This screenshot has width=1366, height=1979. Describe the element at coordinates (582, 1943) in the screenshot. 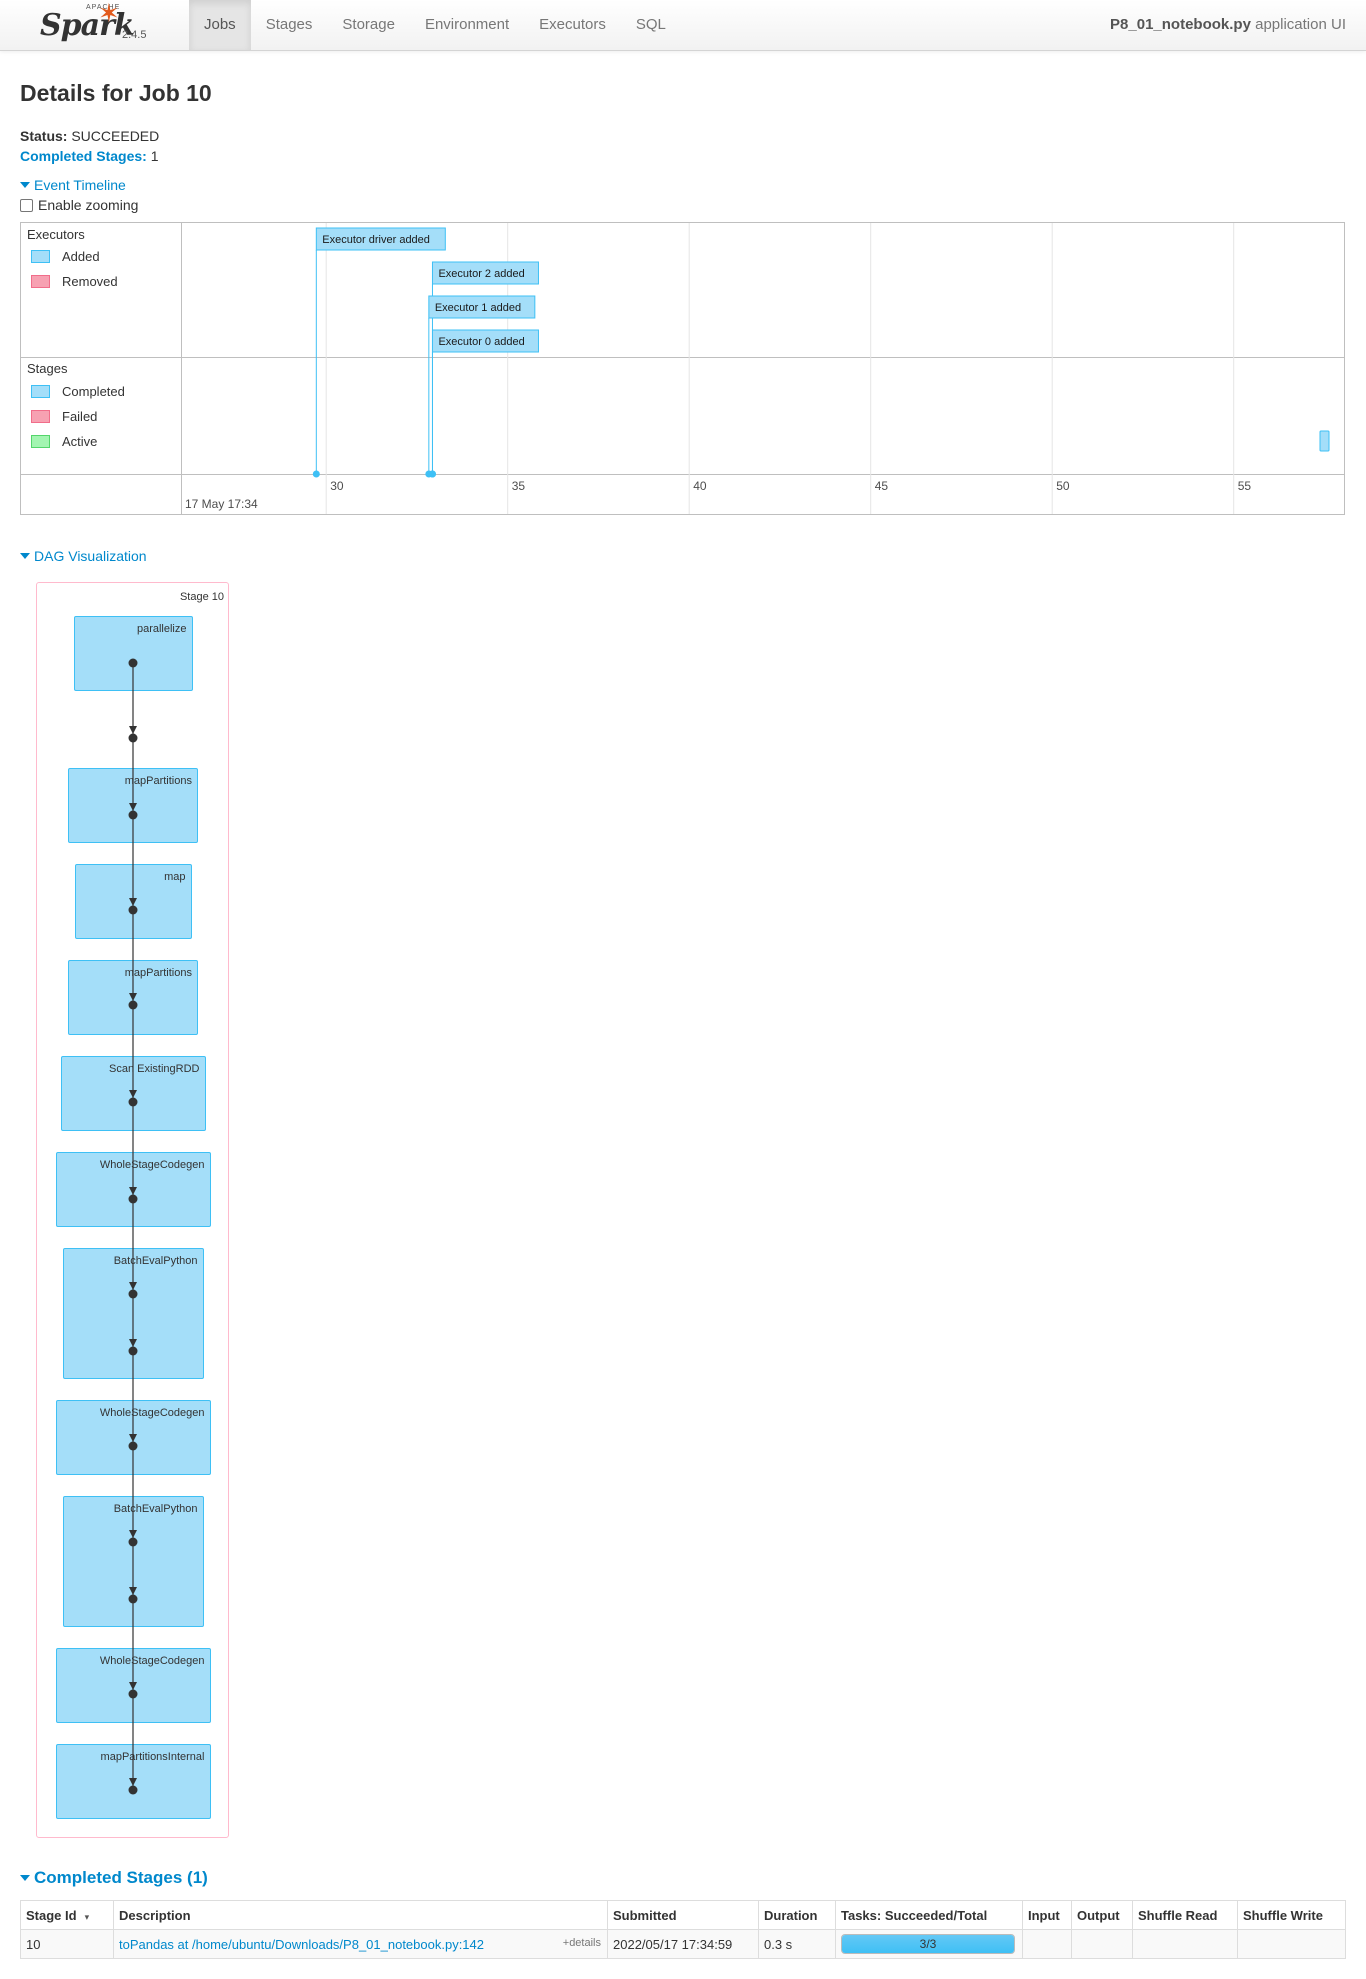

I see `details-toggle: +details` at that location.